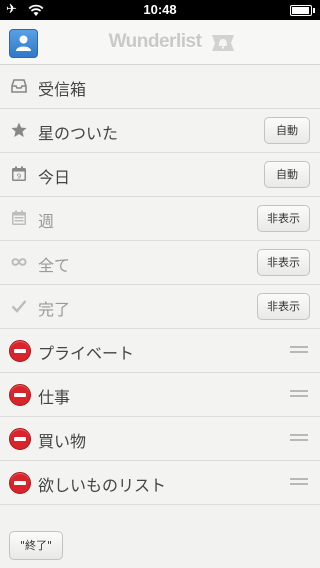 Image resolution: width=320 pixels, height=568 pixels. What do you see at coordinates (302, 10) in the screenshot?
I see `battery-icon` at bounding box center [302, 10].